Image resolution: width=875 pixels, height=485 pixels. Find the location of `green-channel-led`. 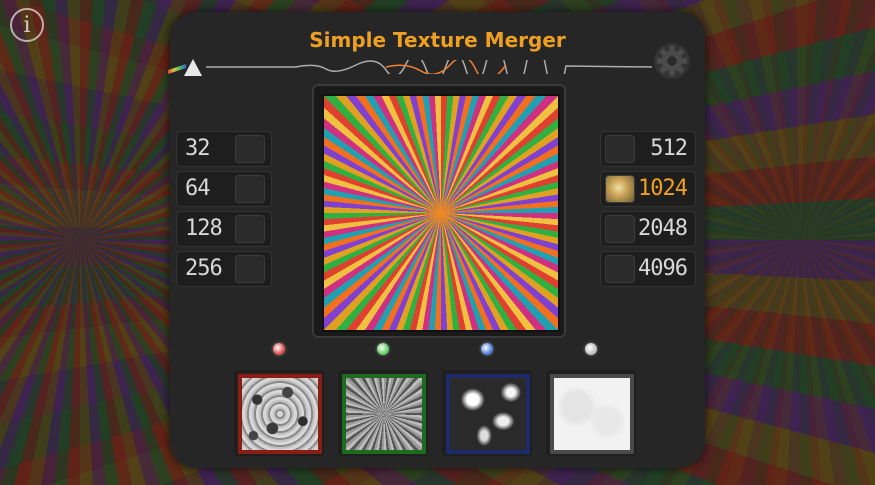

green-channel-led is located at coordinates (383, 349).